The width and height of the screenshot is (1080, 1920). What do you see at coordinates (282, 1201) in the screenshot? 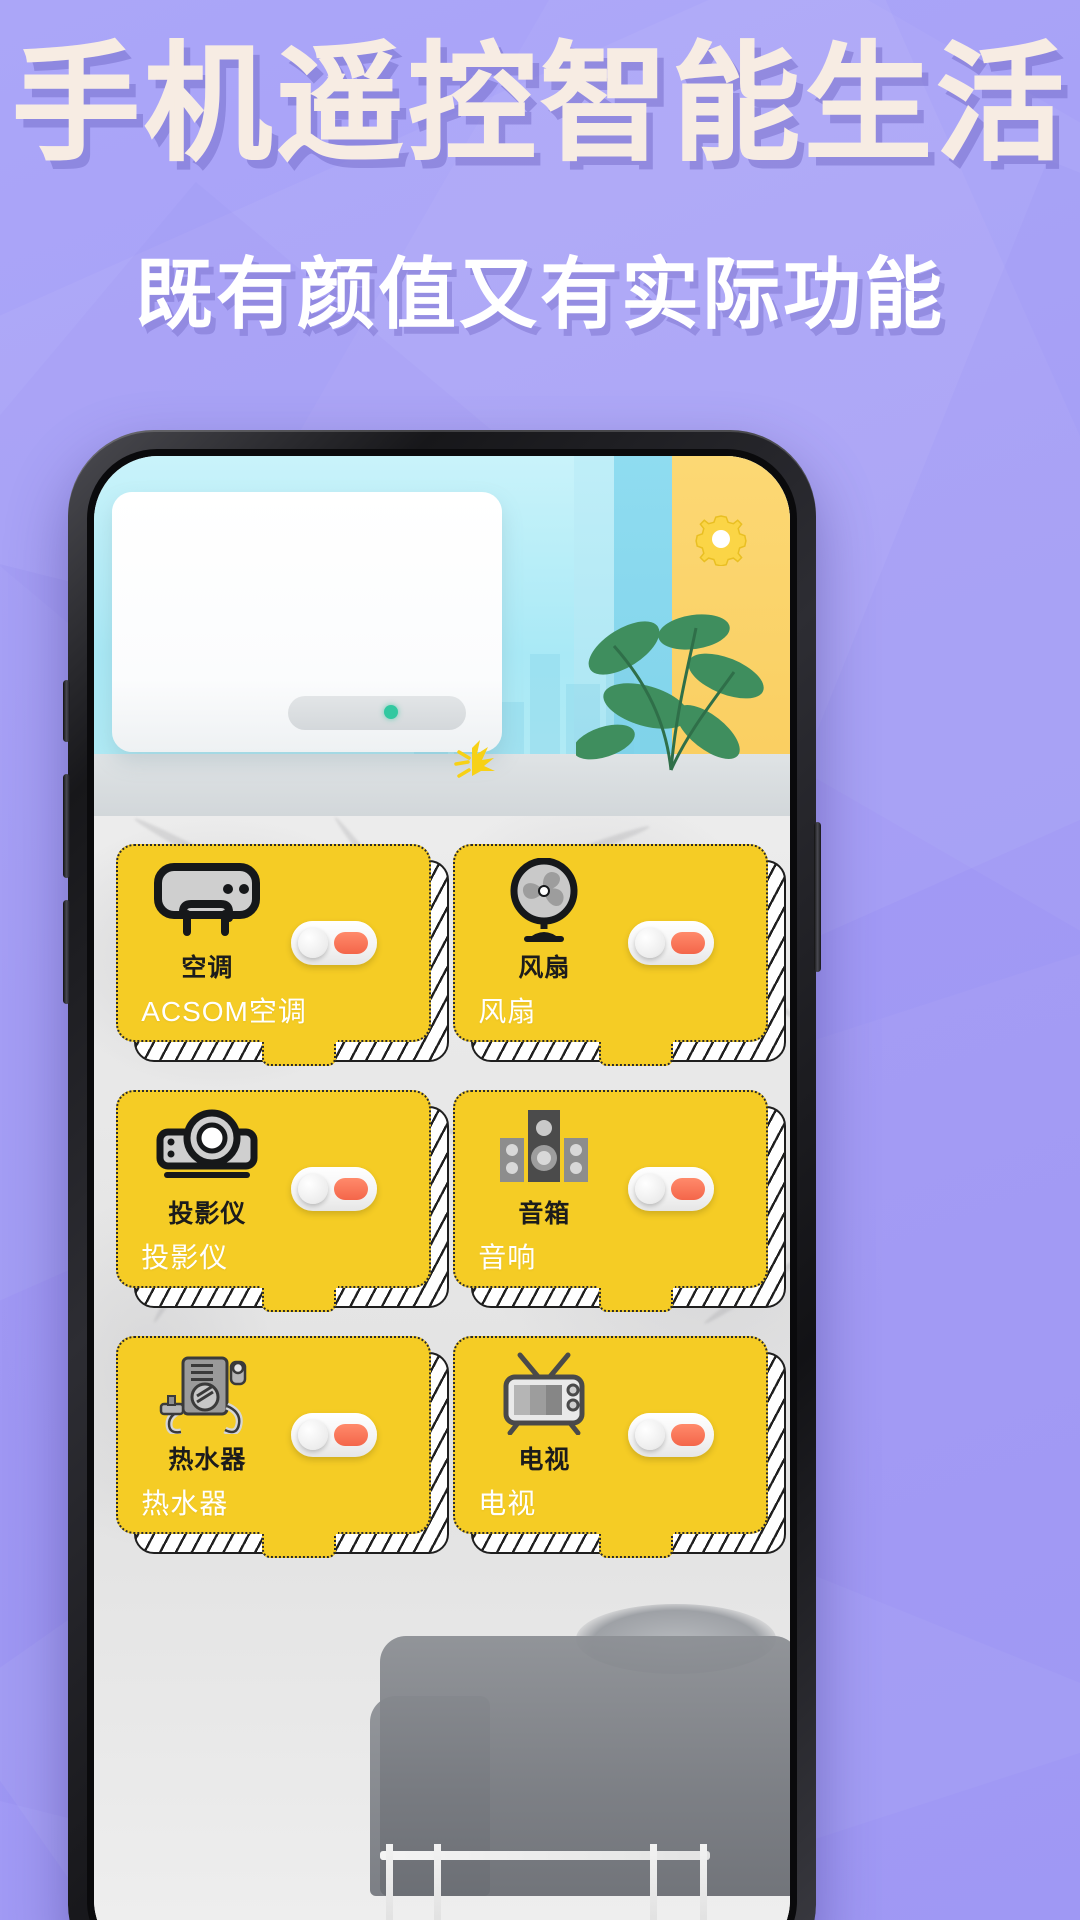
I see `device-card-projector: 投影仪 投影仪` at bounding box center [282, 1201].